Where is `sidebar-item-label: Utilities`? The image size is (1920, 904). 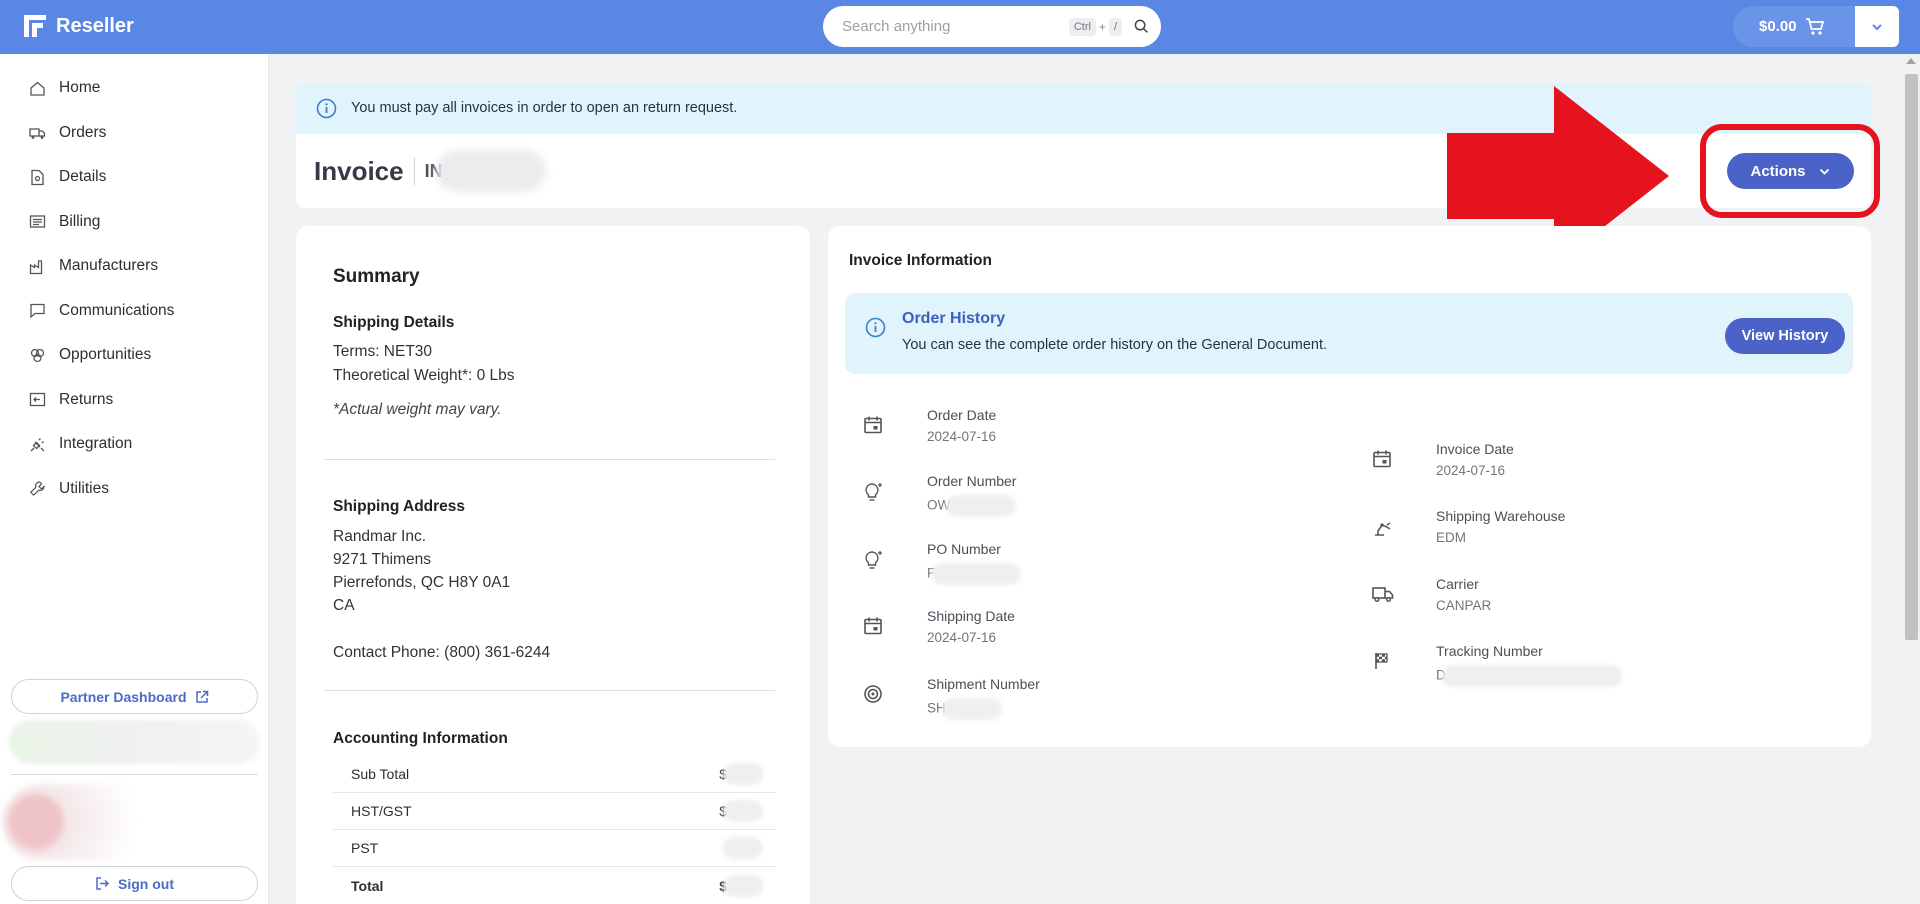 sidebar-item-label: Utilities is located at coordinates (84, 488).